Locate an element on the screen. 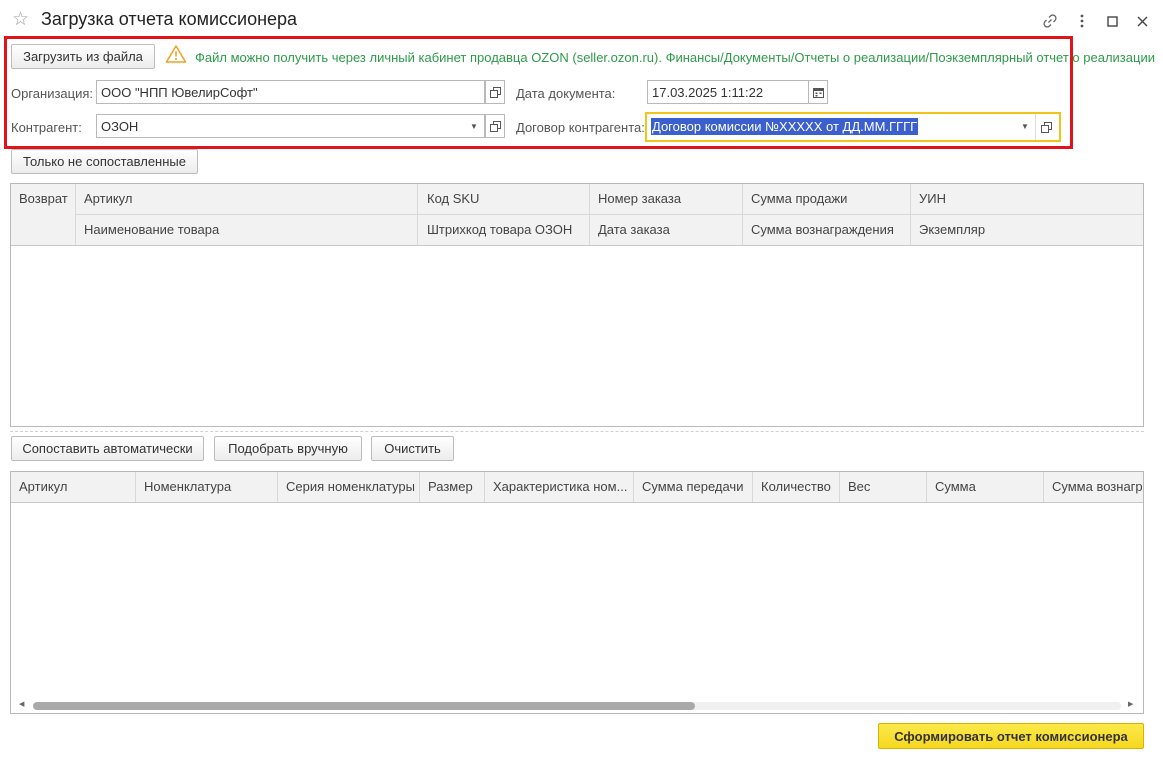 The image size is (1163, 761). window-title: Загрузка отчета комиссионера is located at coordinates (169, 19).